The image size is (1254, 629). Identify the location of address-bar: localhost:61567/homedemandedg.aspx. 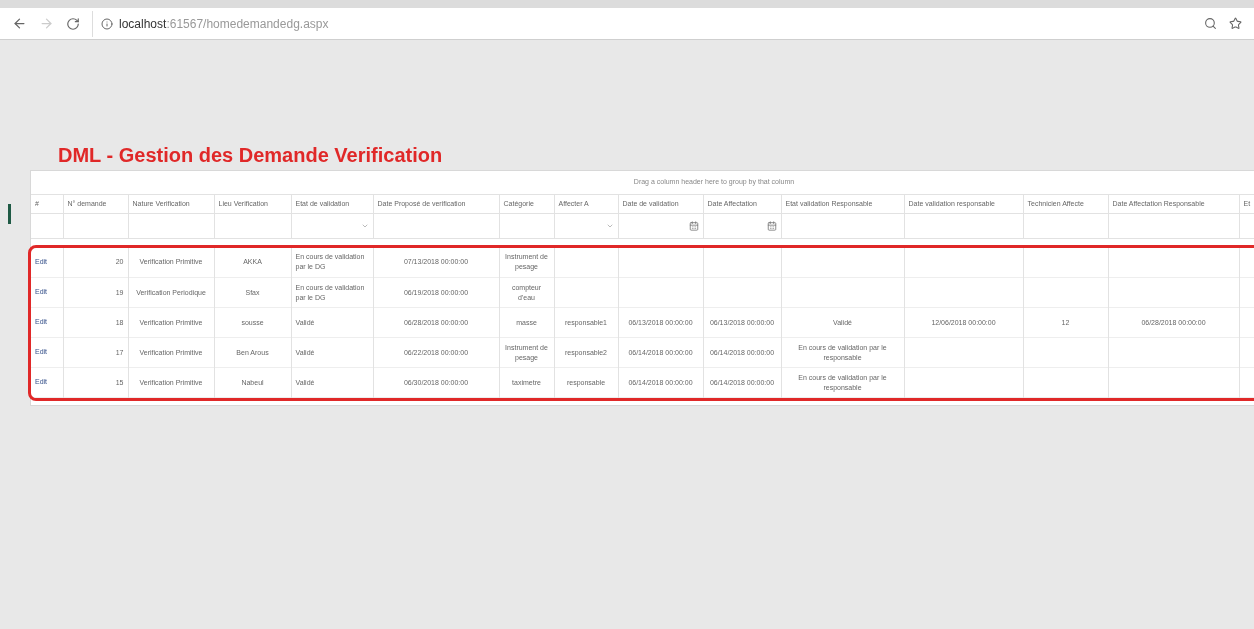
(642, 23).